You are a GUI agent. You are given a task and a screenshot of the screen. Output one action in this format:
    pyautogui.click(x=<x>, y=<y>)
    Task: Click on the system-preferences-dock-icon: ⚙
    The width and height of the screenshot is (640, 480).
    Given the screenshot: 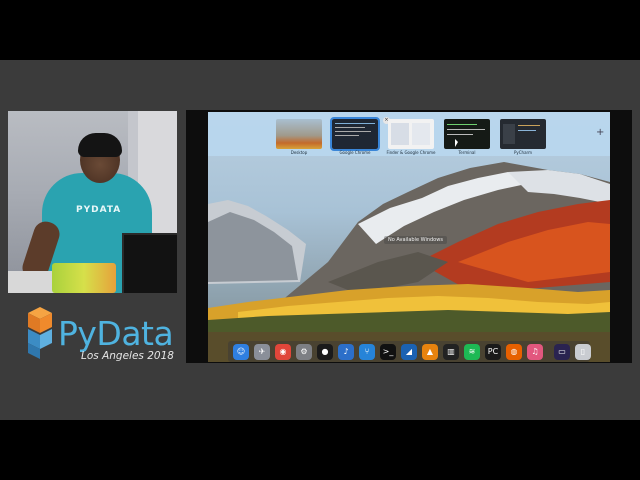 What is the action you would take?
    pyautogui.click(x=304, y=352)
    